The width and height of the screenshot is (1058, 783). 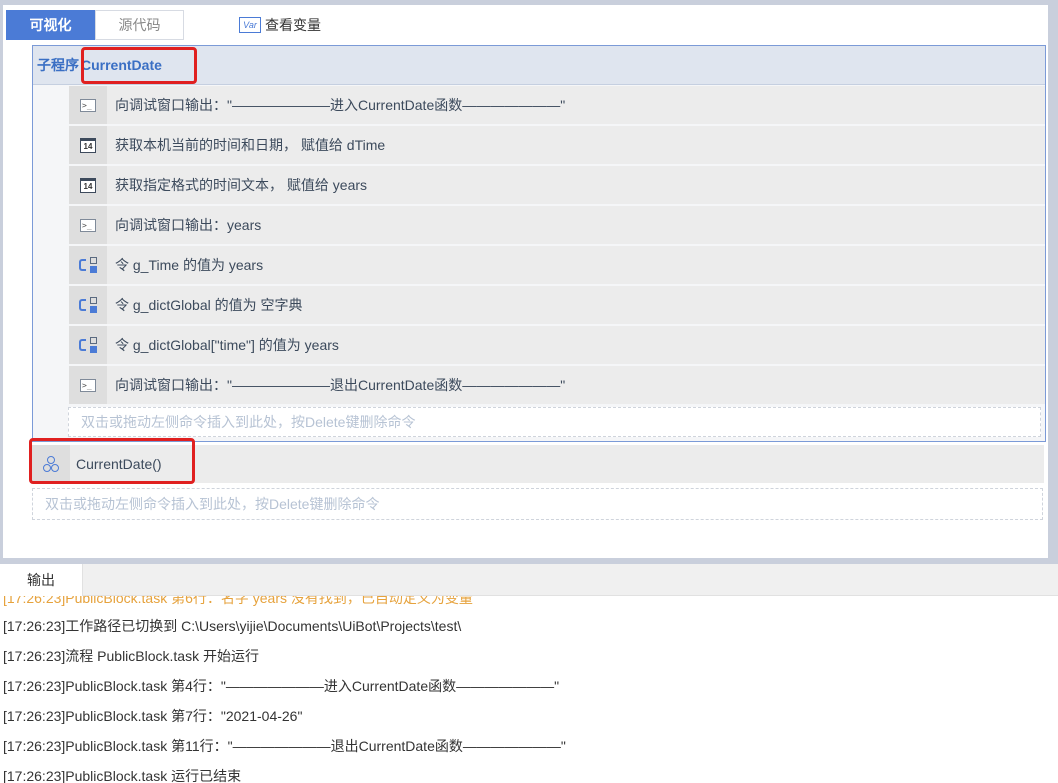 What do you see at coordinates (557, 305) in the screenshot?
I see `command-row: 令 g_dictGlobal 的值为 空字典` at bounding box center [557, 305].